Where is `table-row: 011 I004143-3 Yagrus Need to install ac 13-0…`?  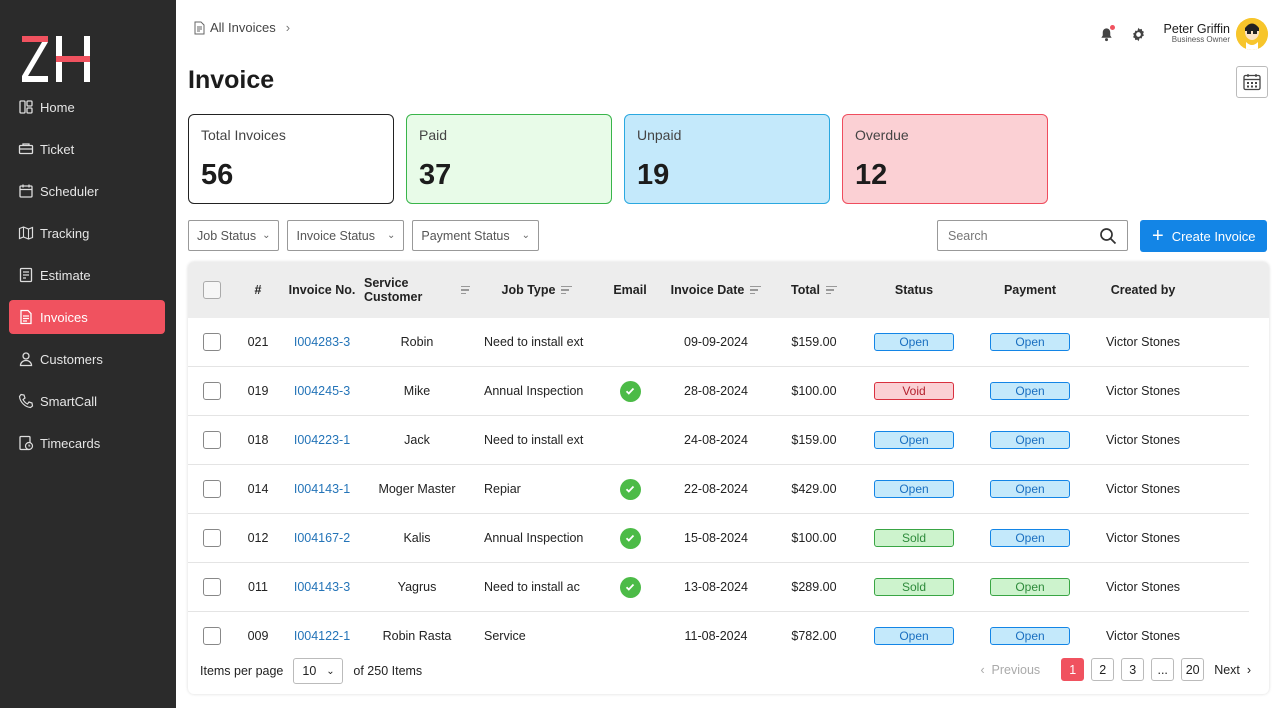
table-row: 011 I004143-3 Yagrus Need to install ac 13-0… is located at coordinates (718, 587).